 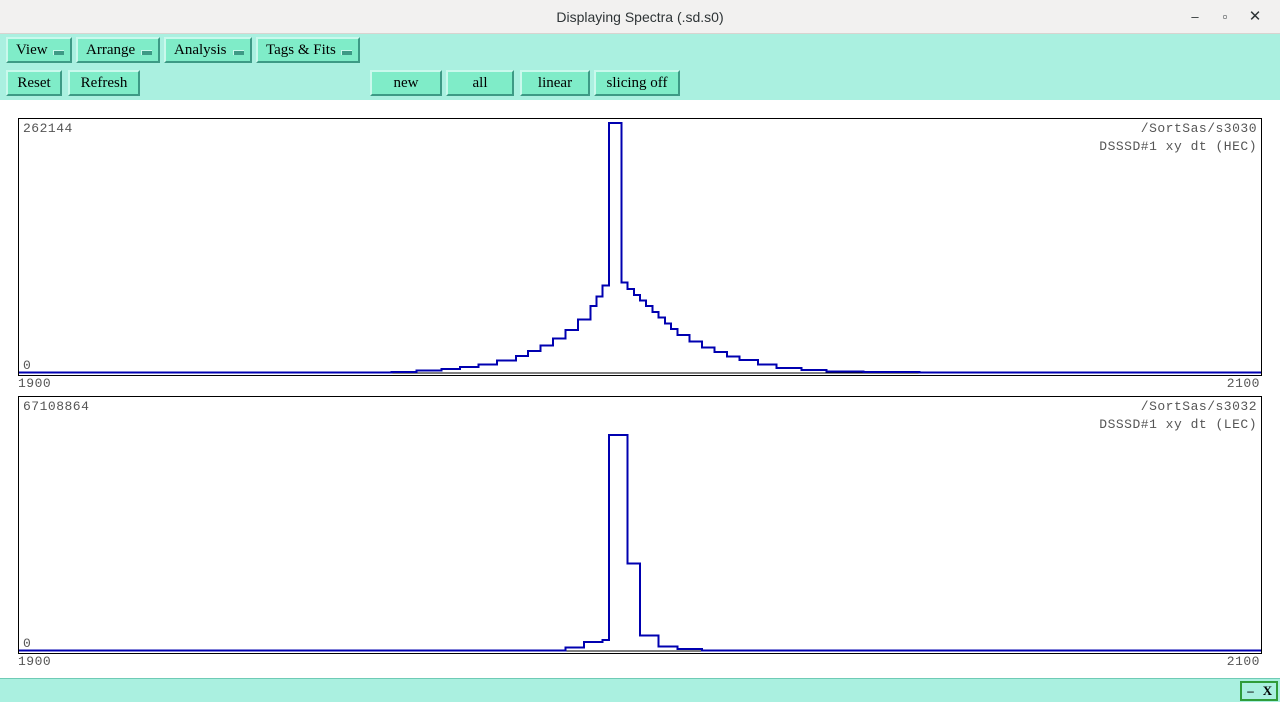 I want to click on status-close-button: X, so click(x=1267, y=691).